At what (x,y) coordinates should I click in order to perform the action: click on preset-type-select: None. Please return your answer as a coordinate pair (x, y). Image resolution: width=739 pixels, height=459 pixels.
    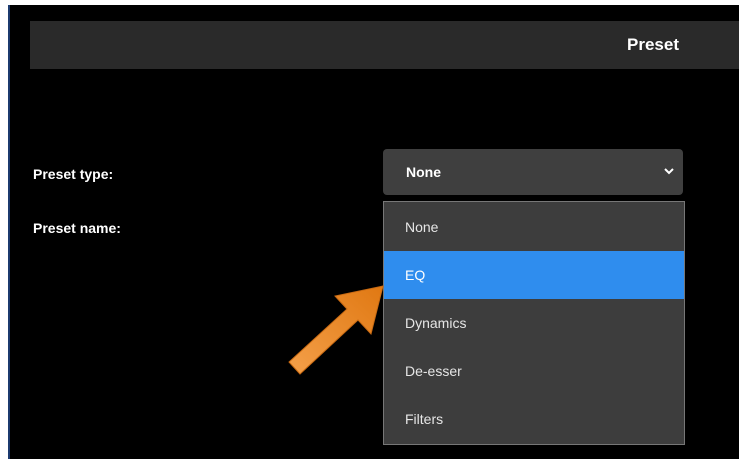
    Looking at the image, I should click on (533, 172).